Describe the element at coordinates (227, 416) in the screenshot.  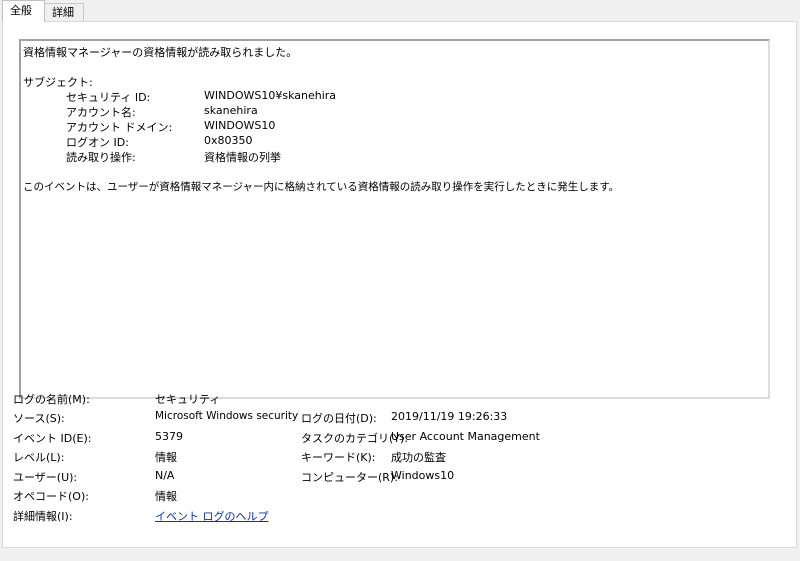
I see `source-value: Microsoft Windows security a` at that location.